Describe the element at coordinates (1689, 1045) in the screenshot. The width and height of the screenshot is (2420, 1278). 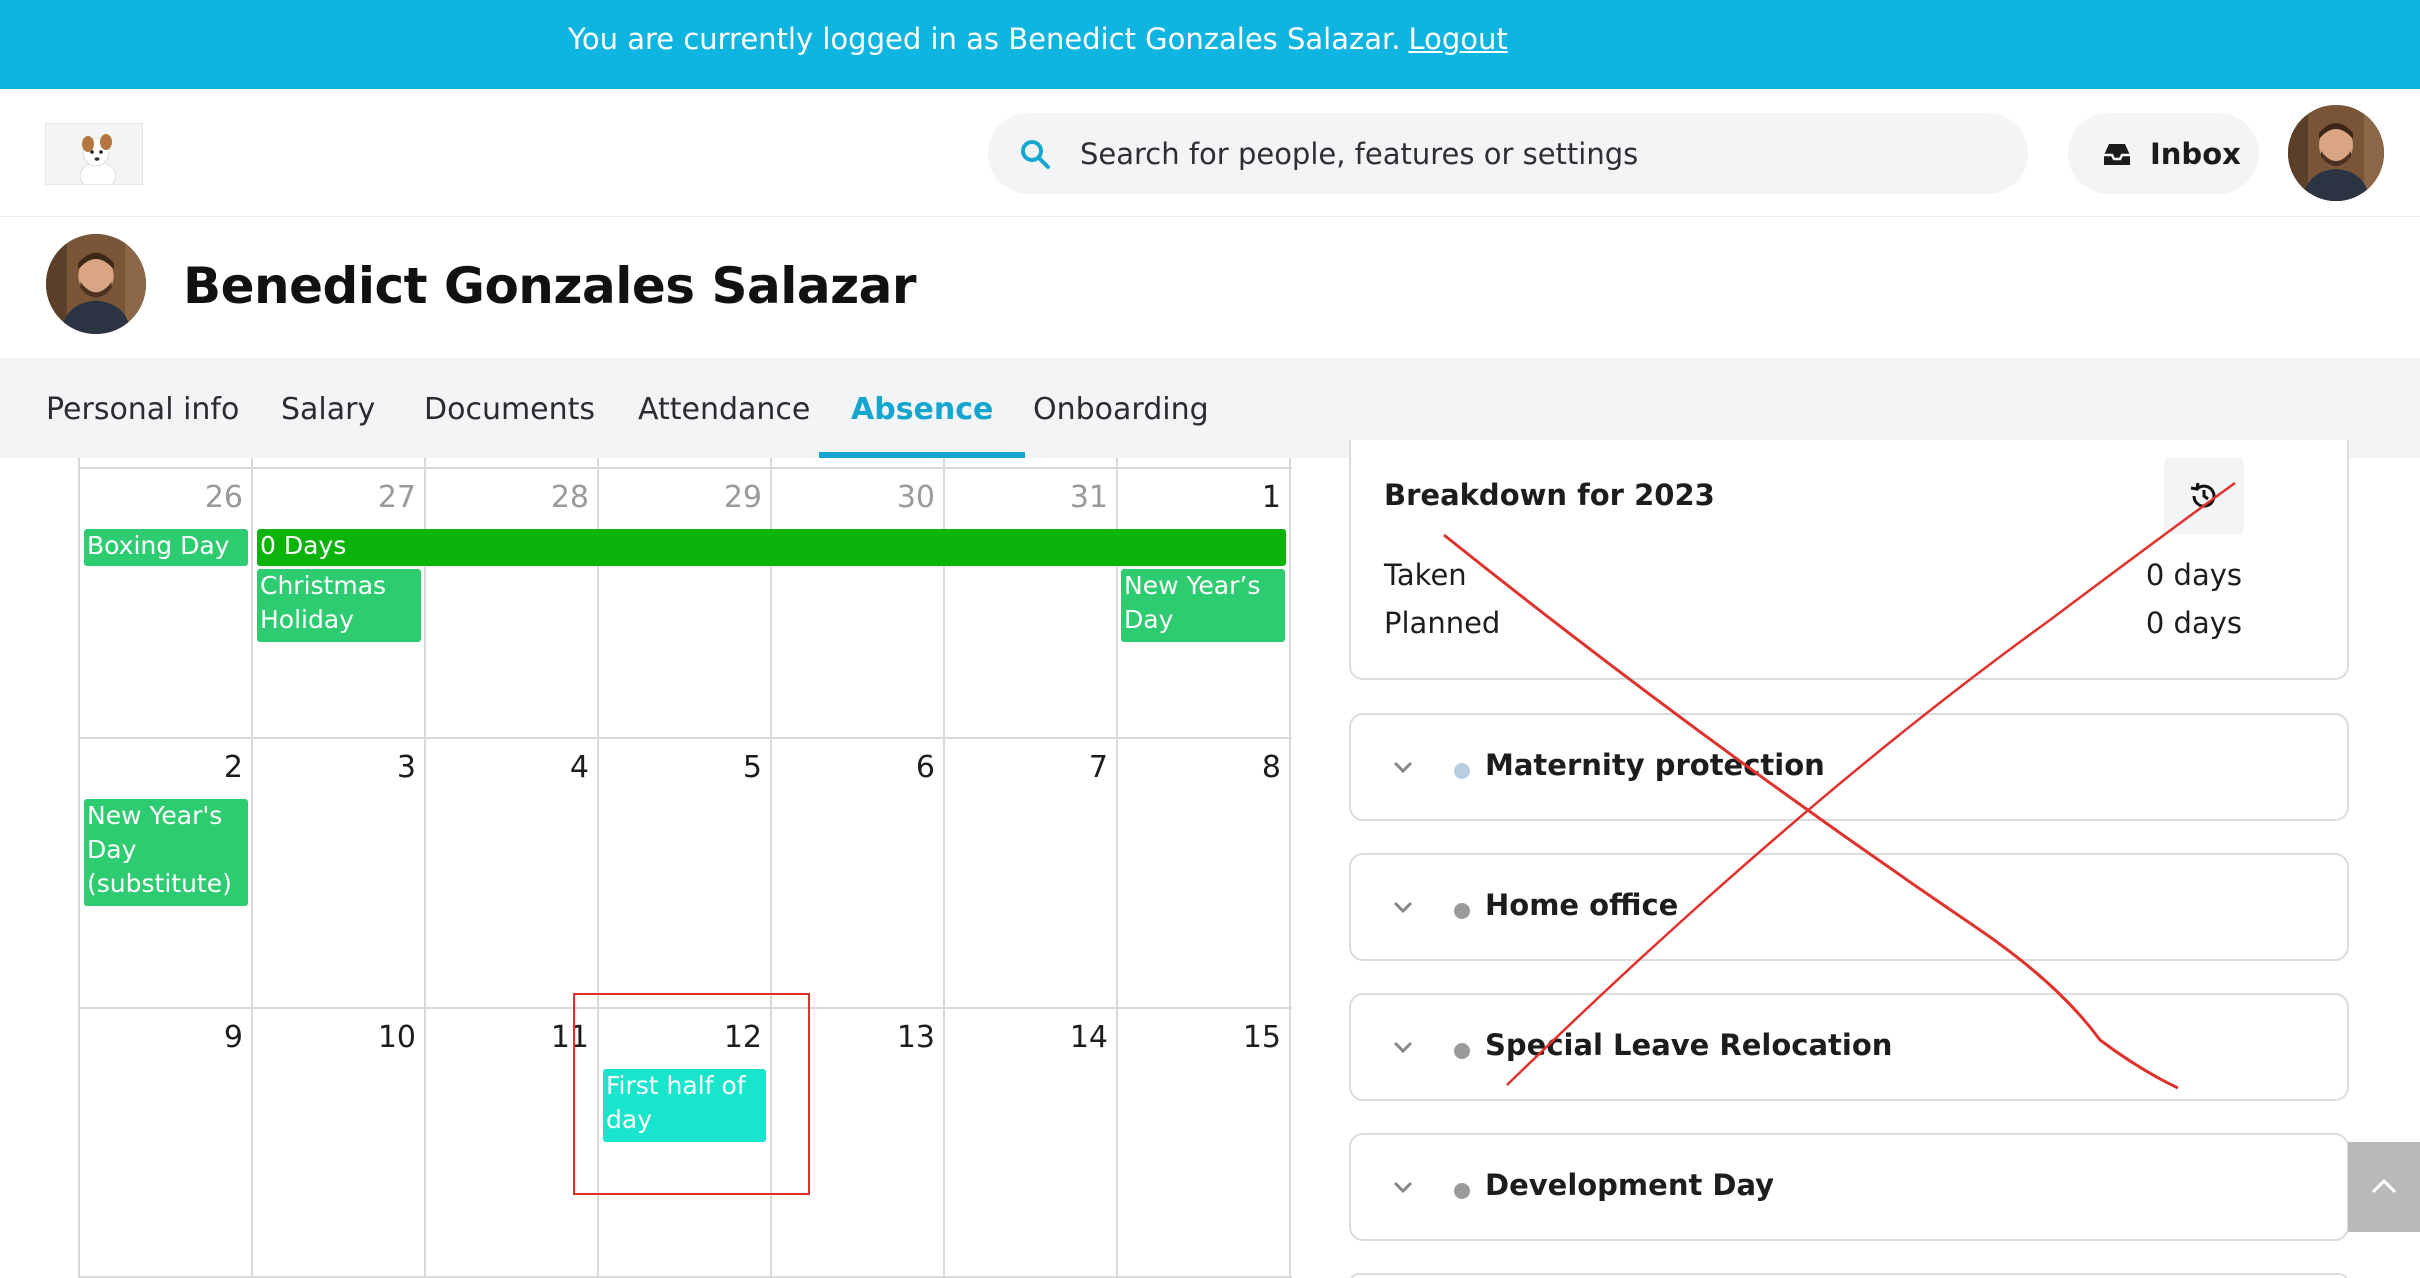
I see `absence-type-label: Special Leave Relocation` at that location.